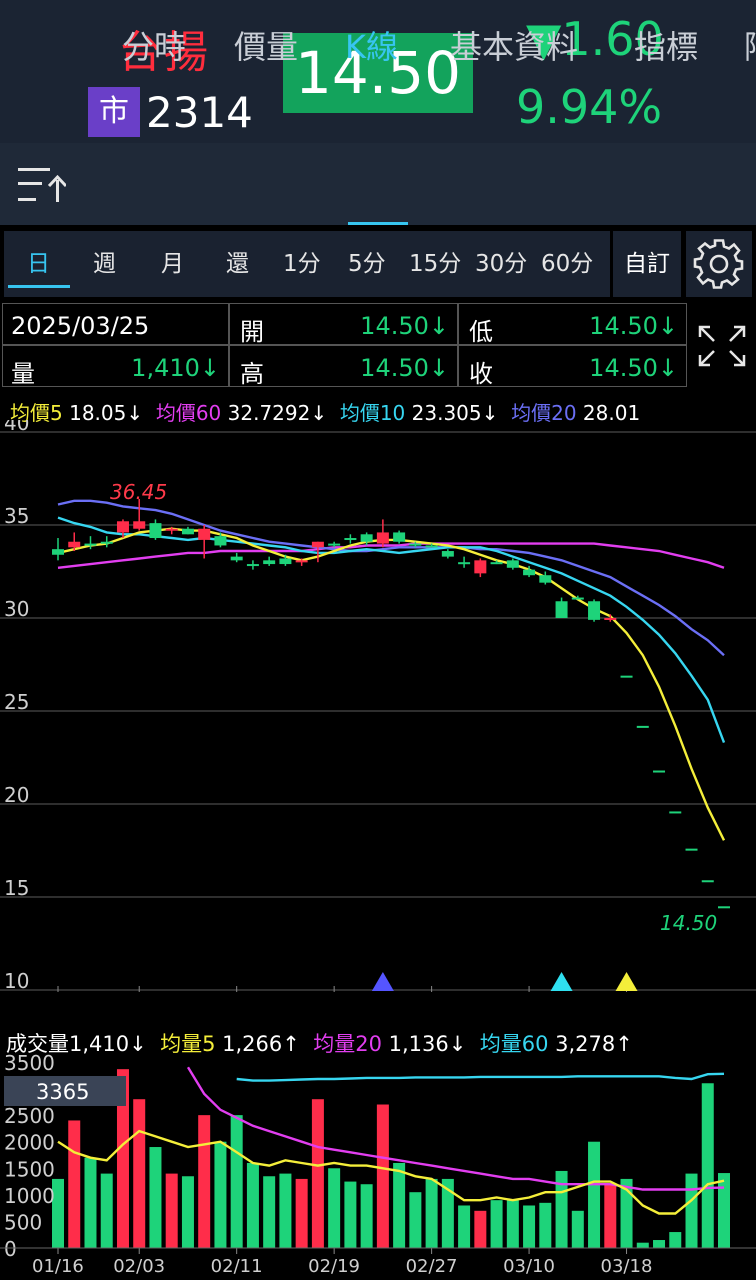 The width and height of the screenshot is (756, 1280). What do you see at coordinates (138, 492) in the screenshot?
I see `max-price-label: 36.45` at bounding box center [138, 492].